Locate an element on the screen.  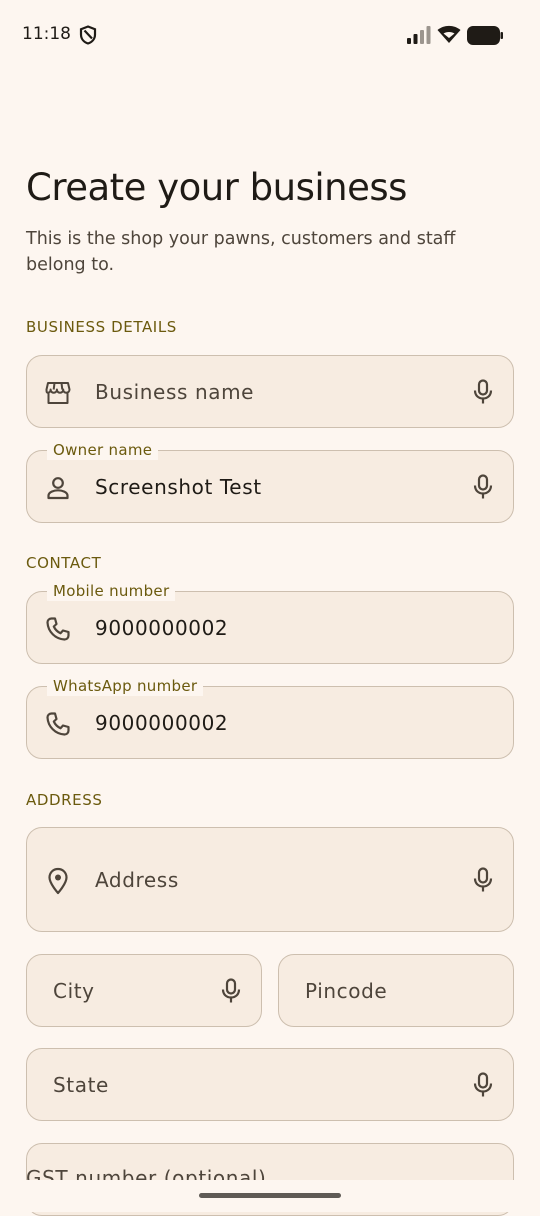
pincode-placeholder: Pincode is located at coordinates (346, 991).